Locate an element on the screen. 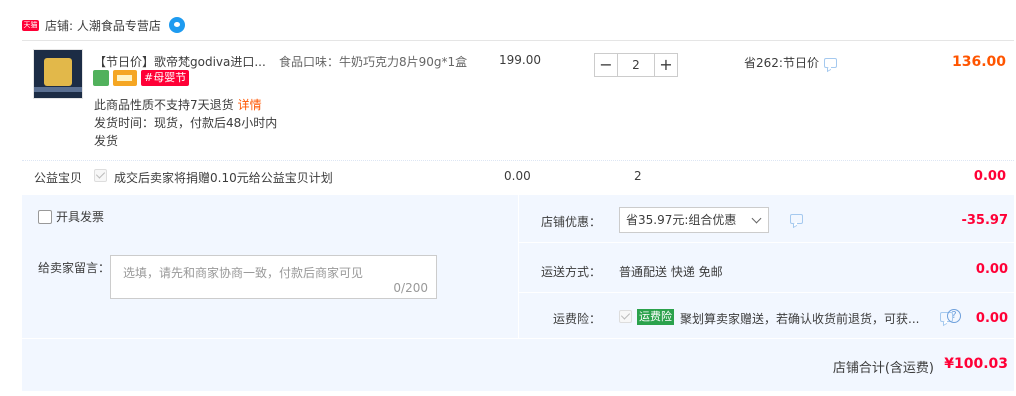 This screenshot has width=1016, height=396. shipping-row: 运送方式： 普通配送 快递 免邮 0.00 is located at coordinates (767, 268).